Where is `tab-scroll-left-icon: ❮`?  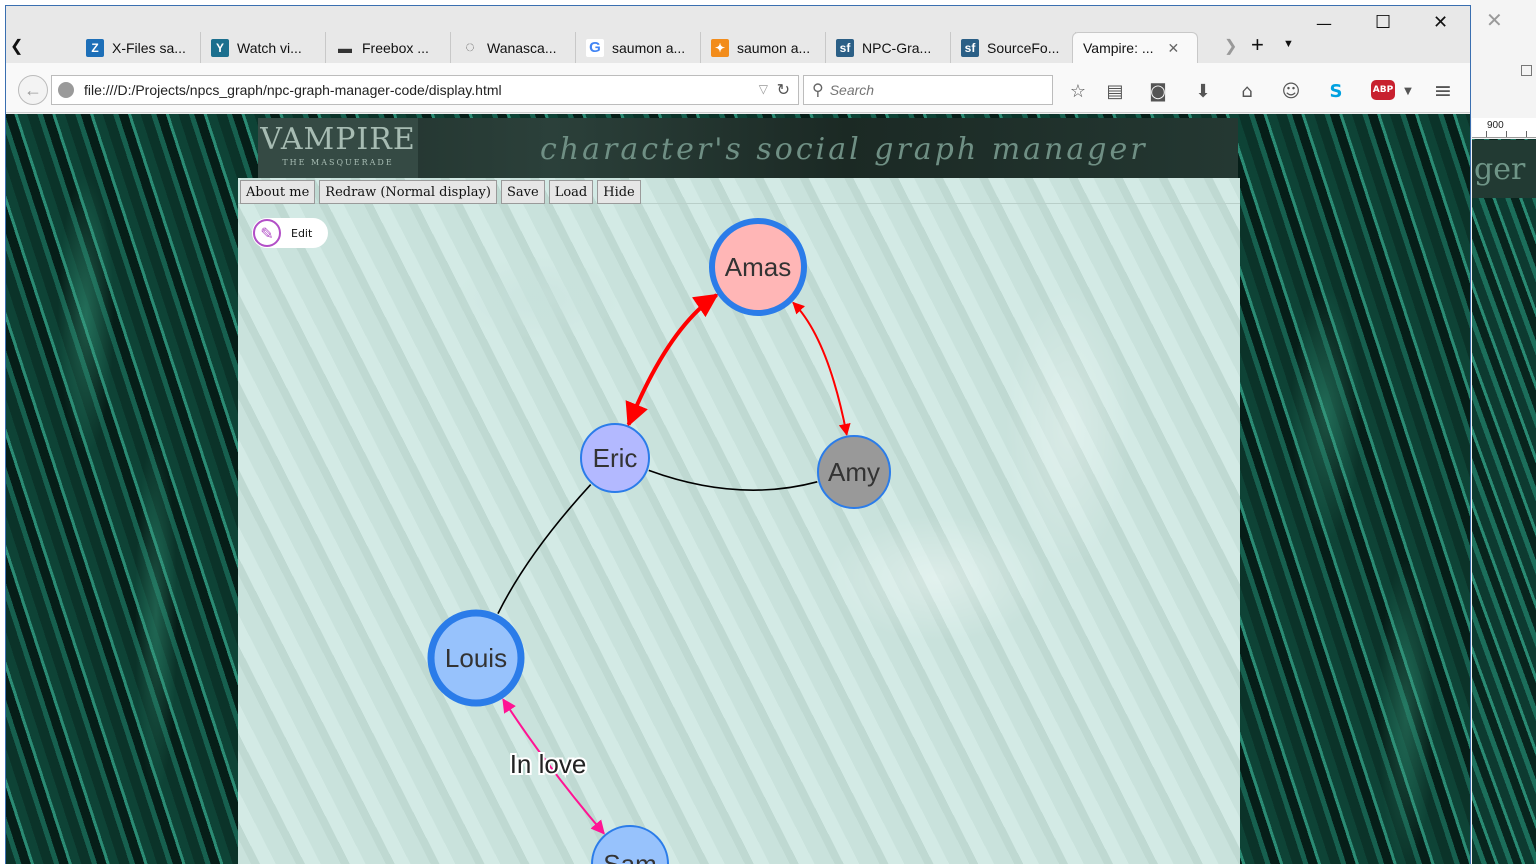 tab-scroll-left-icon: ❮ is located at coordinates (16, 46).